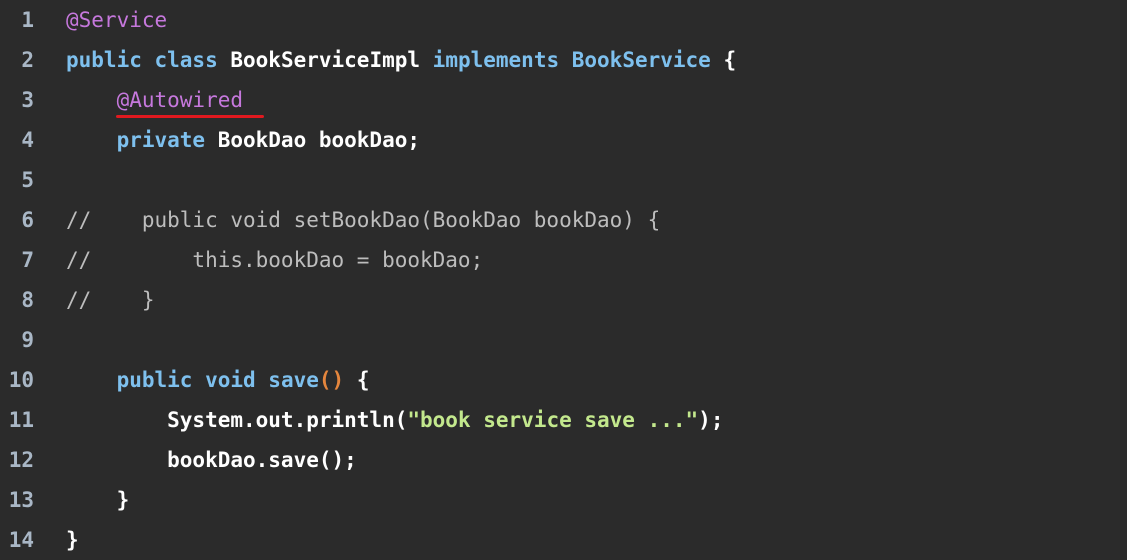  Describe the element at coordinates (711, 420) in the screenshot. I see `code-token: );` at that location.